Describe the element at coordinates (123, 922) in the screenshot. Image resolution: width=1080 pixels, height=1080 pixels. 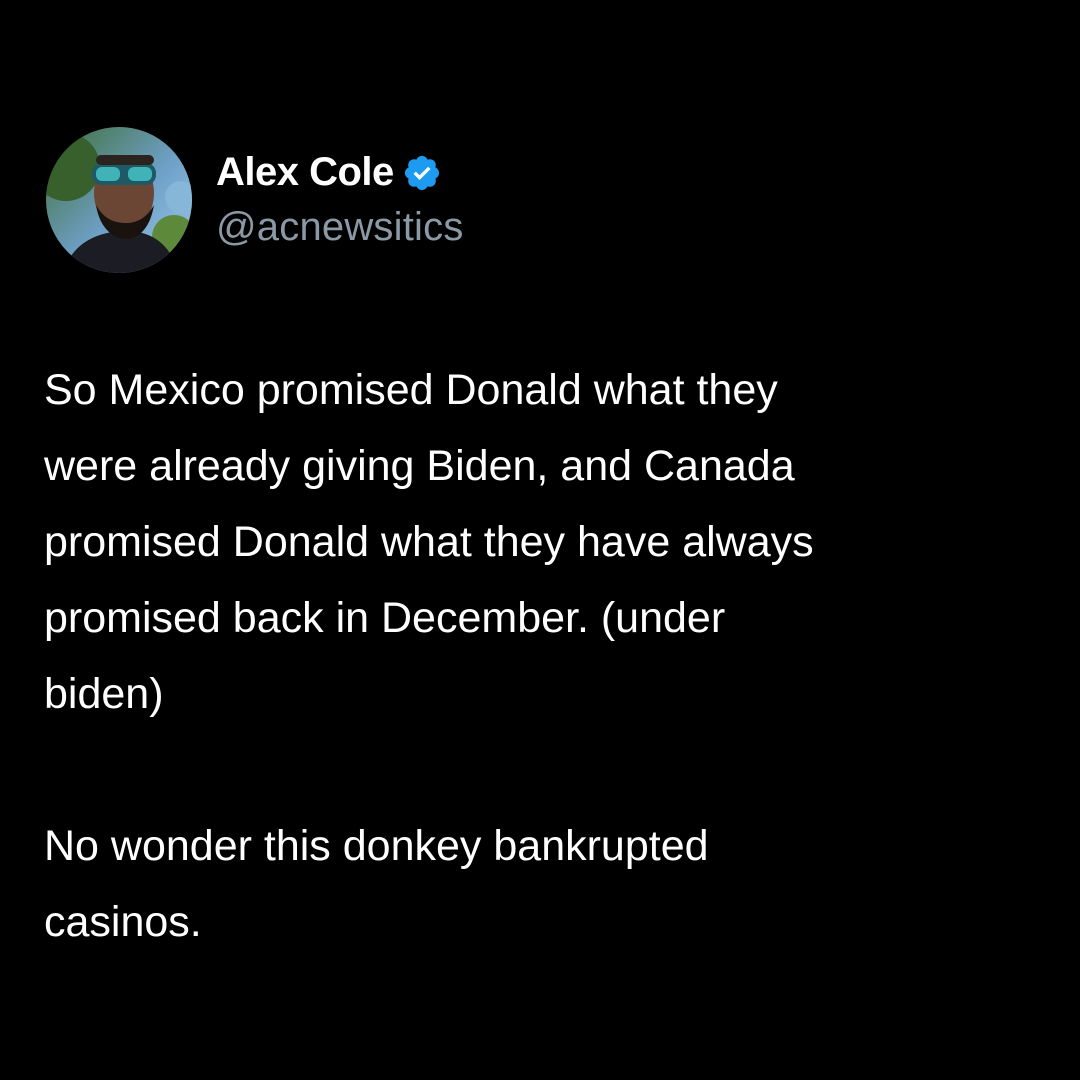
I see `post-text-line: casinos.` at that location.